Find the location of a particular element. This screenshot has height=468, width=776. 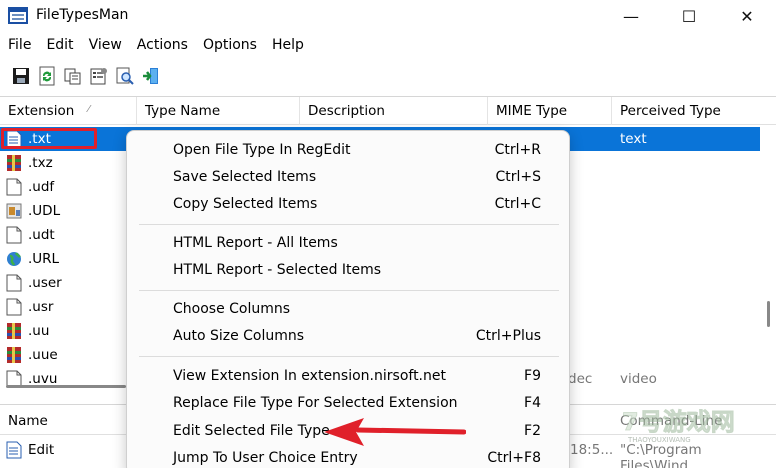

exit-icon is located at coordinates (151, 76).